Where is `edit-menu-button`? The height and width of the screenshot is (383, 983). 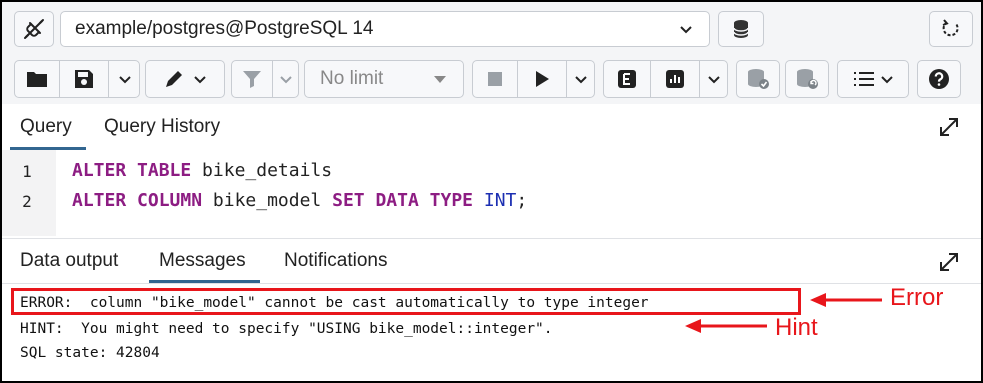
edit-menu-button is located at coordinates (185, 79).